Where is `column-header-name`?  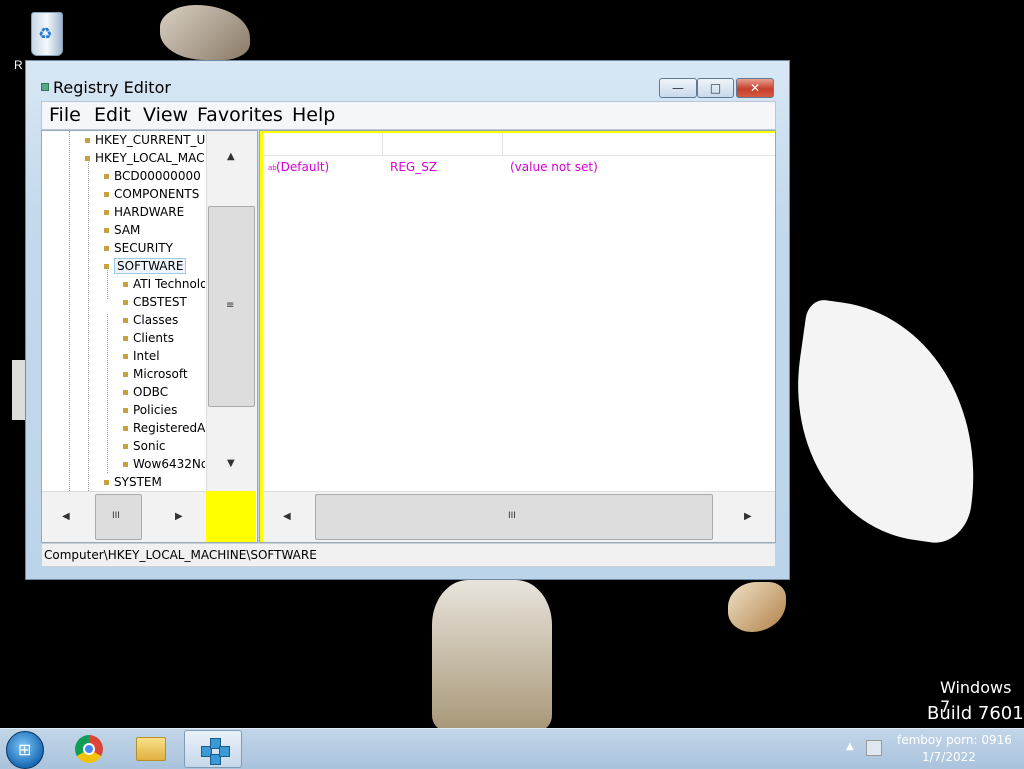
column-header-name is located at coordinates (323, 144).